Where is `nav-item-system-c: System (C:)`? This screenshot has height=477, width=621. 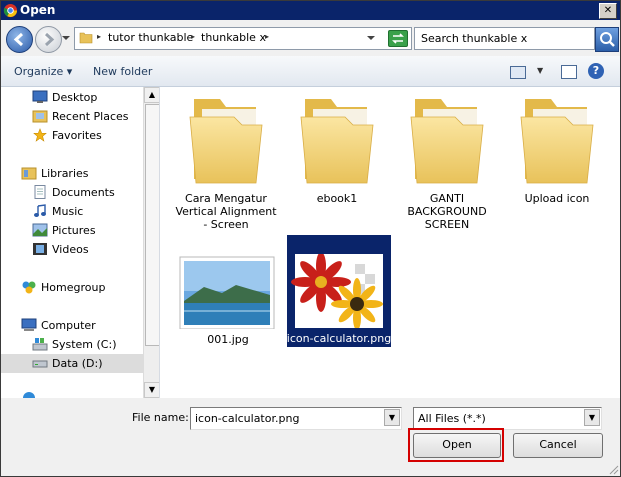 nav-item-system-c: System (C:) is located at coordinates (72, 344).